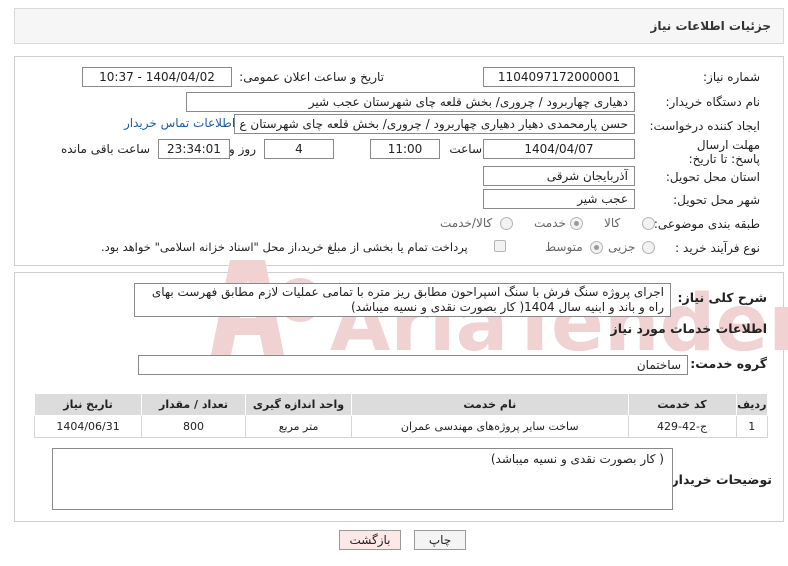  What do you see at coordinates (689, 328) in the screenshot?
I see `services-section-title: اطلاعات خدمات مورد نیاز` at bounding box center [689, 328].